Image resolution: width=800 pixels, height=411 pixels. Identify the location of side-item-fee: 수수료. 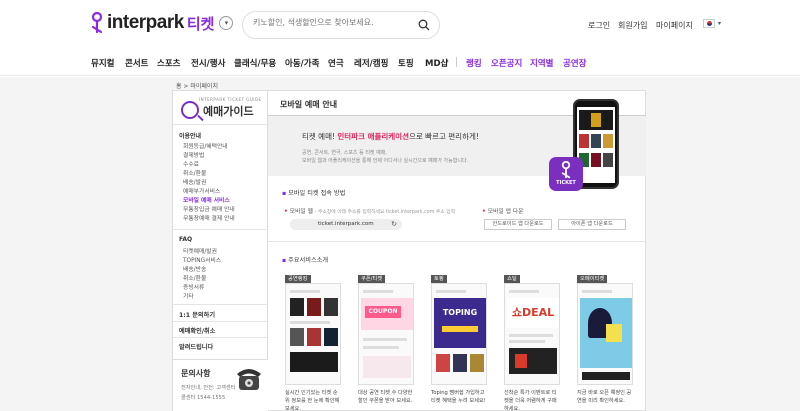
(191, 163).